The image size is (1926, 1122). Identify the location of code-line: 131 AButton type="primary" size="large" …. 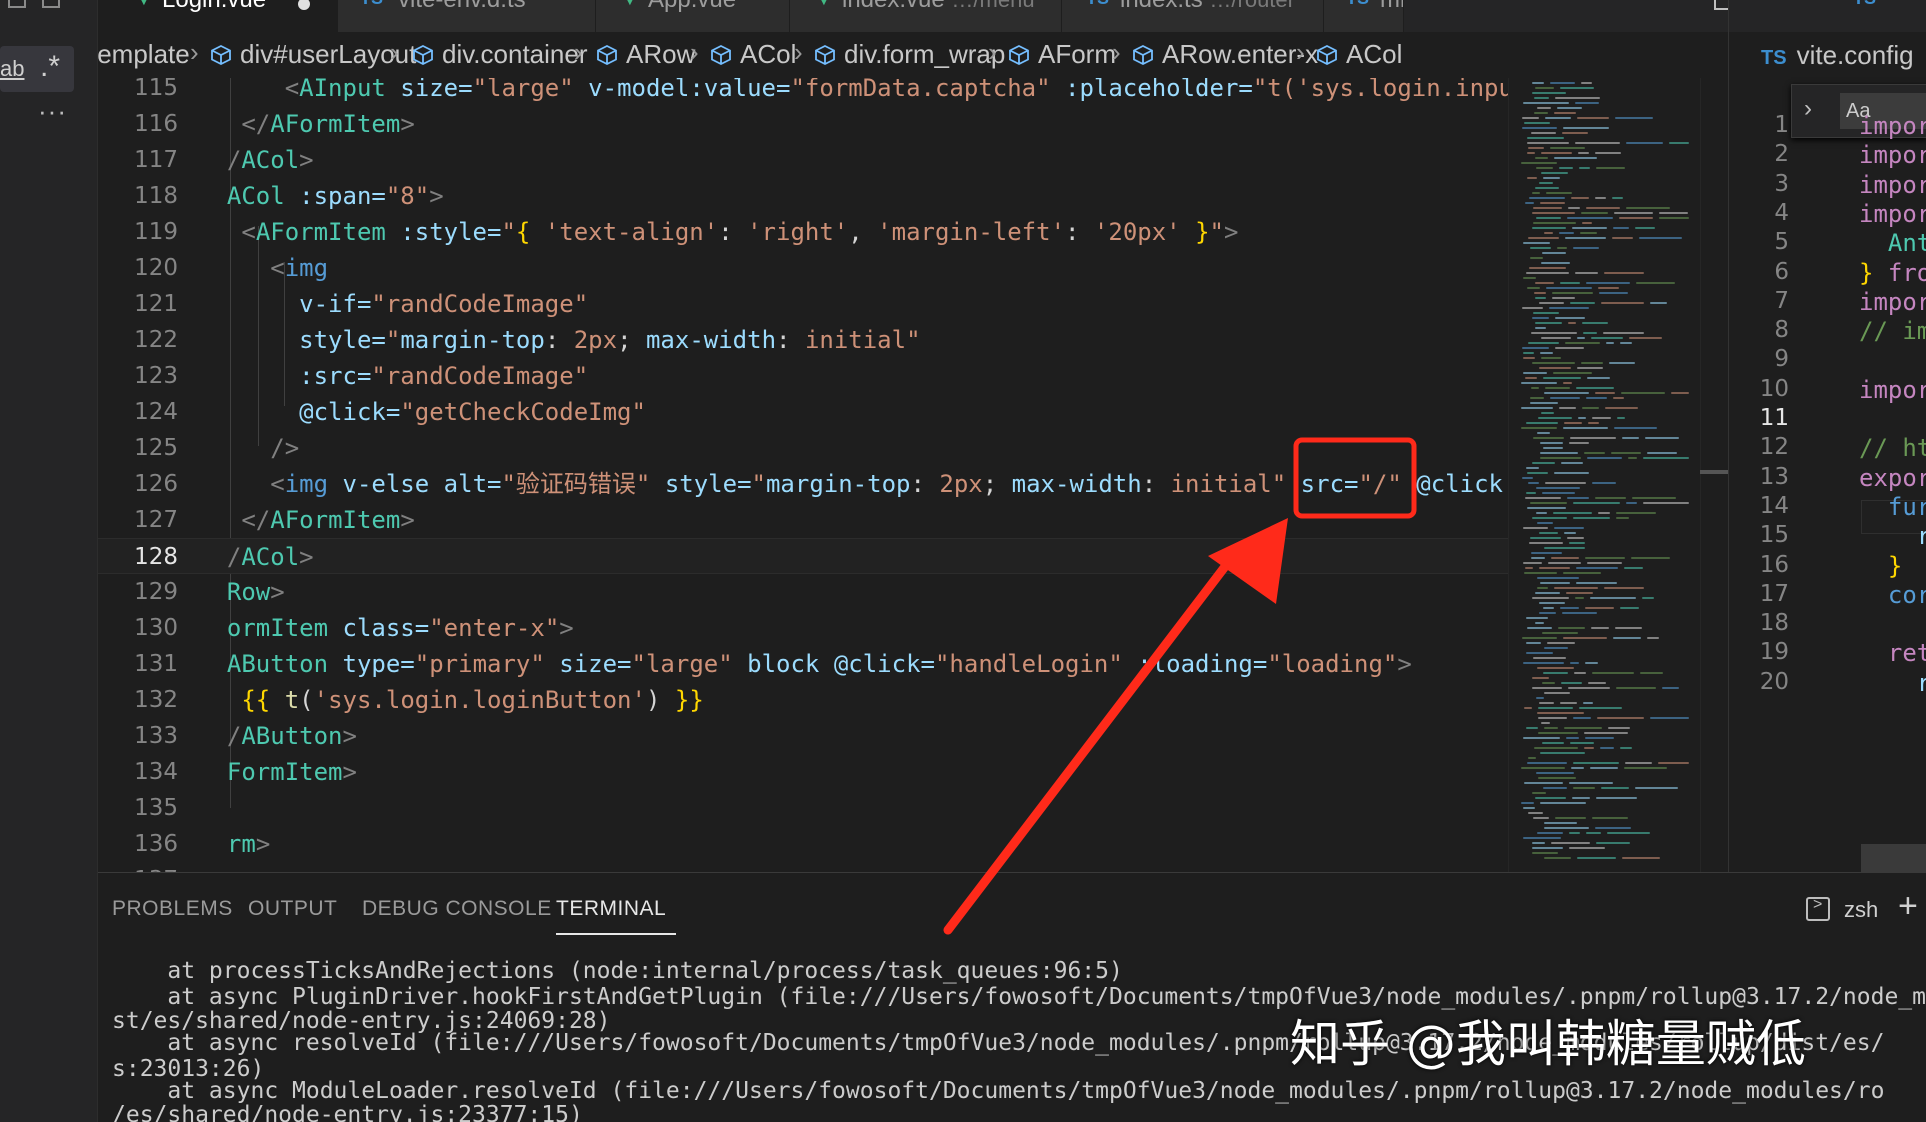
(803, 664).